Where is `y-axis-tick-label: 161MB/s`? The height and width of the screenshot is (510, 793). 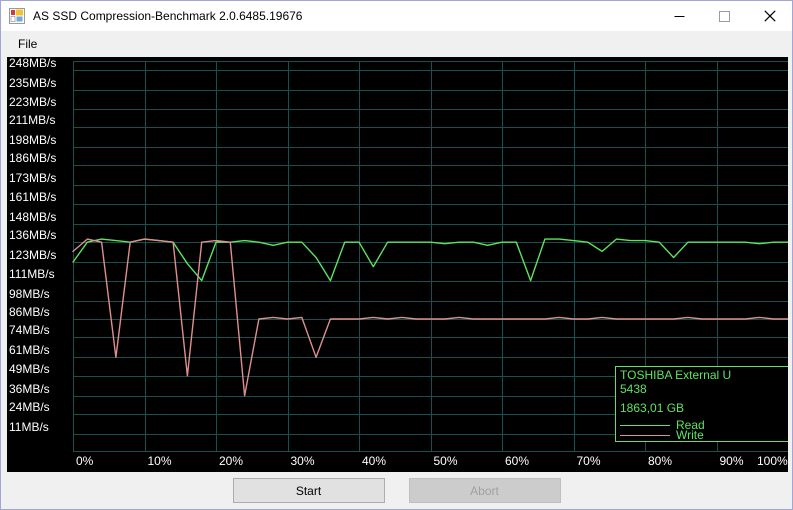 y-axis-tick-label: 161MB/s is located at coordinates (33, 196).